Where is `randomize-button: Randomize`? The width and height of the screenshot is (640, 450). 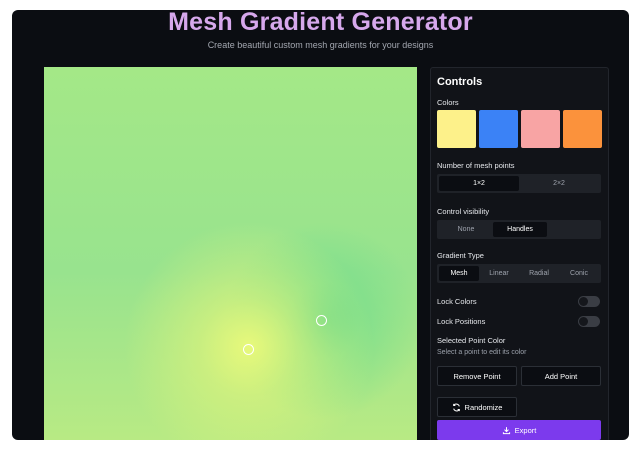
randomize-button: Randomize is located at coordinates (477, 407).